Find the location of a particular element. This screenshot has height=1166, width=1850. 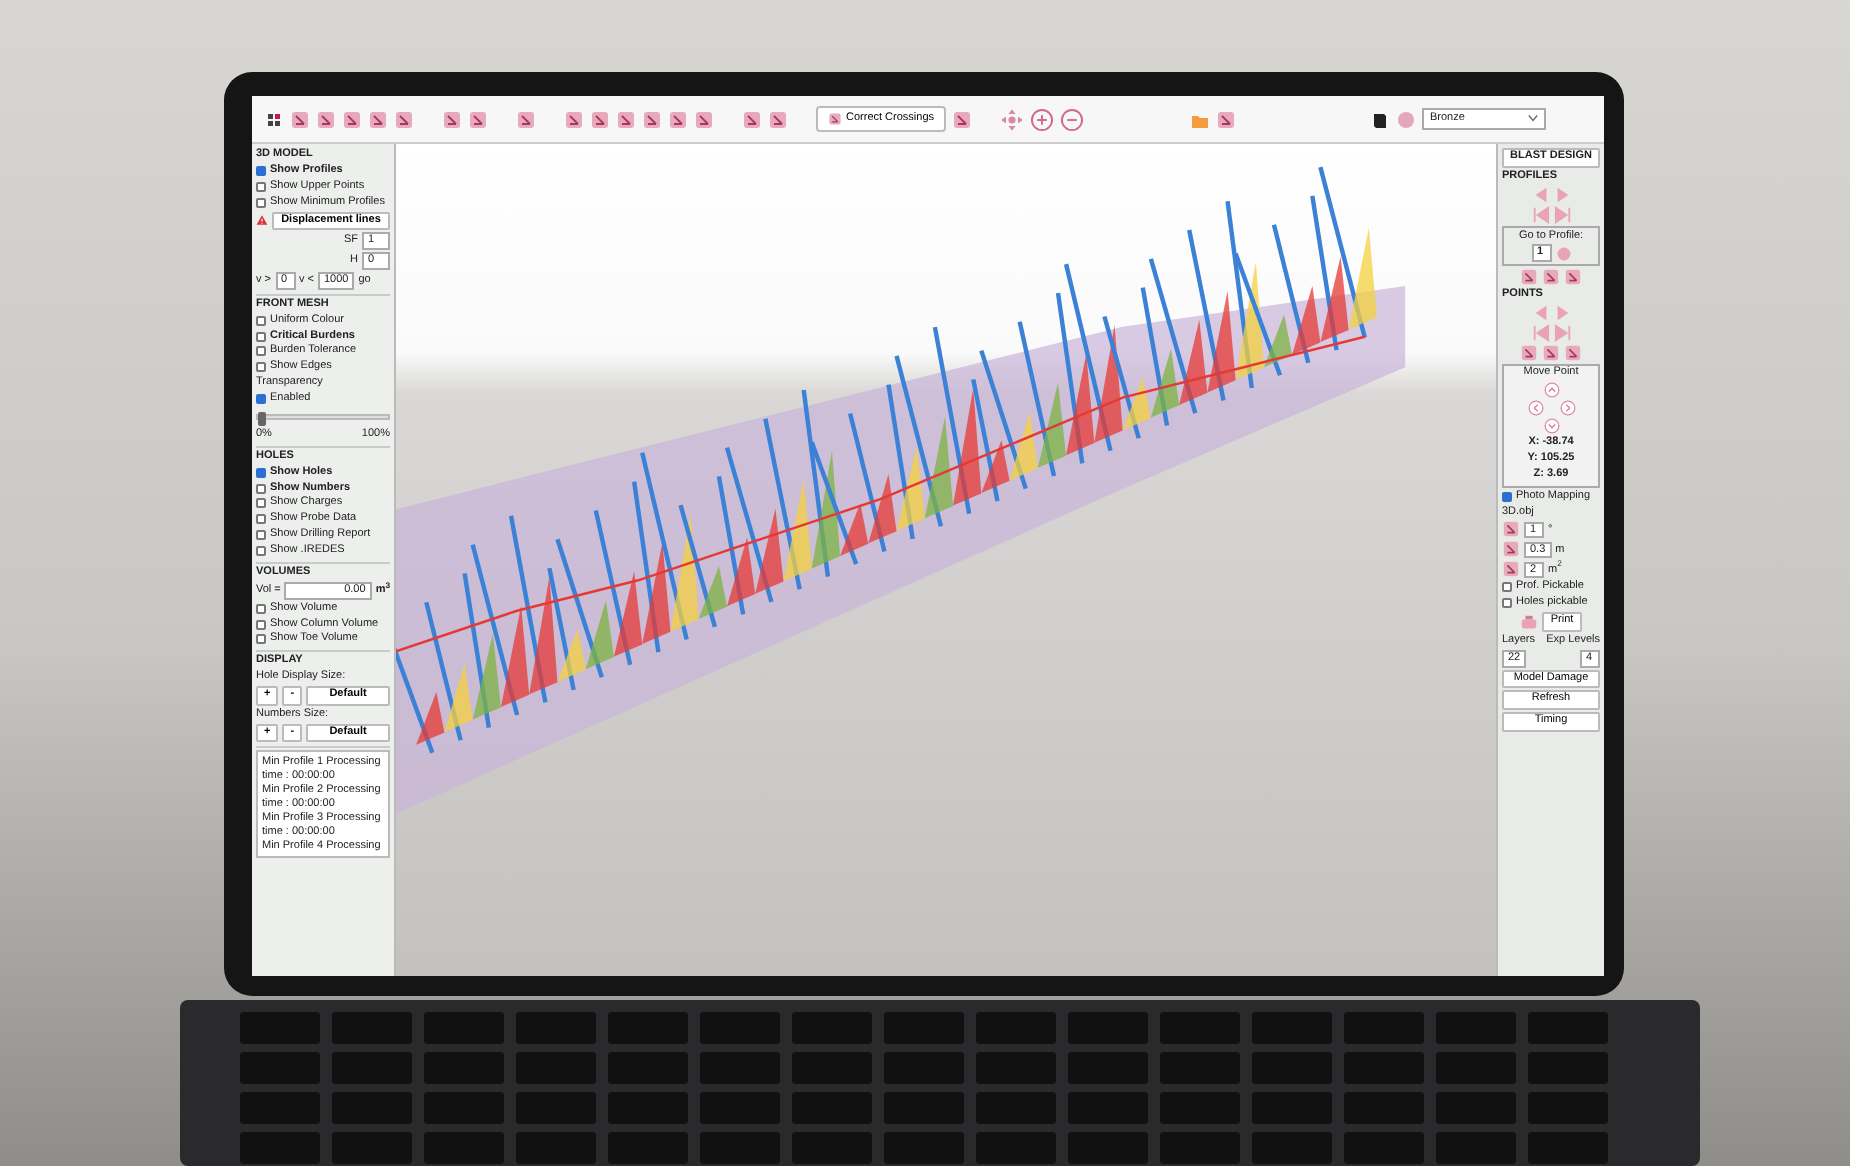

arrow-down-icon is located at coordinates (1551, 426).